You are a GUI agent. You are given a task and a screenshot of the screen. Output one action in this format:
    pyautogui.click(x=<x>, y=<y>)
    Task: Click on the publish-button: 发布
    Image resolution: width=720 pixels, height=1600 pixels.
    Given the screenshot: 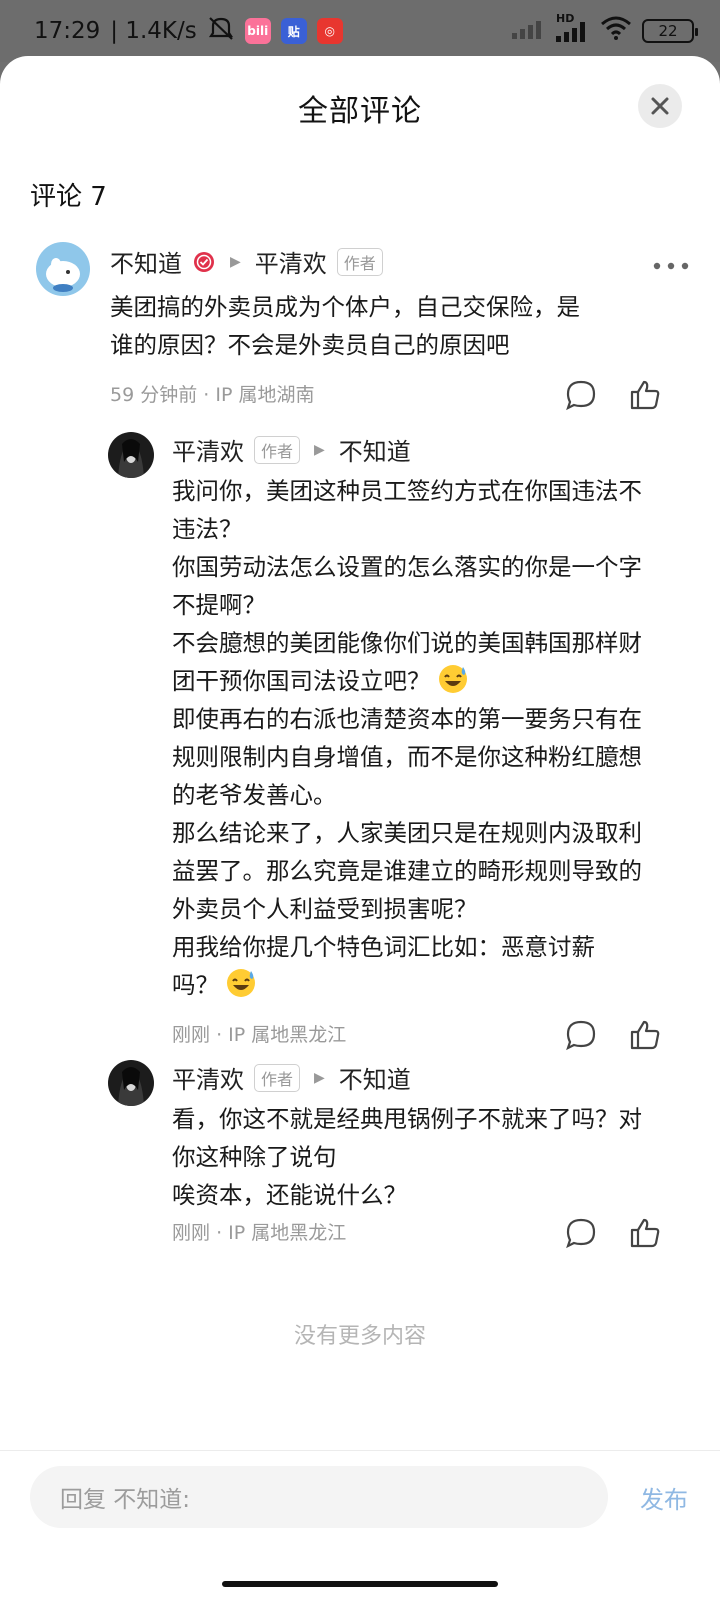 What is the action you would take?
    pyautogui.click(x=664, y=1497)
    